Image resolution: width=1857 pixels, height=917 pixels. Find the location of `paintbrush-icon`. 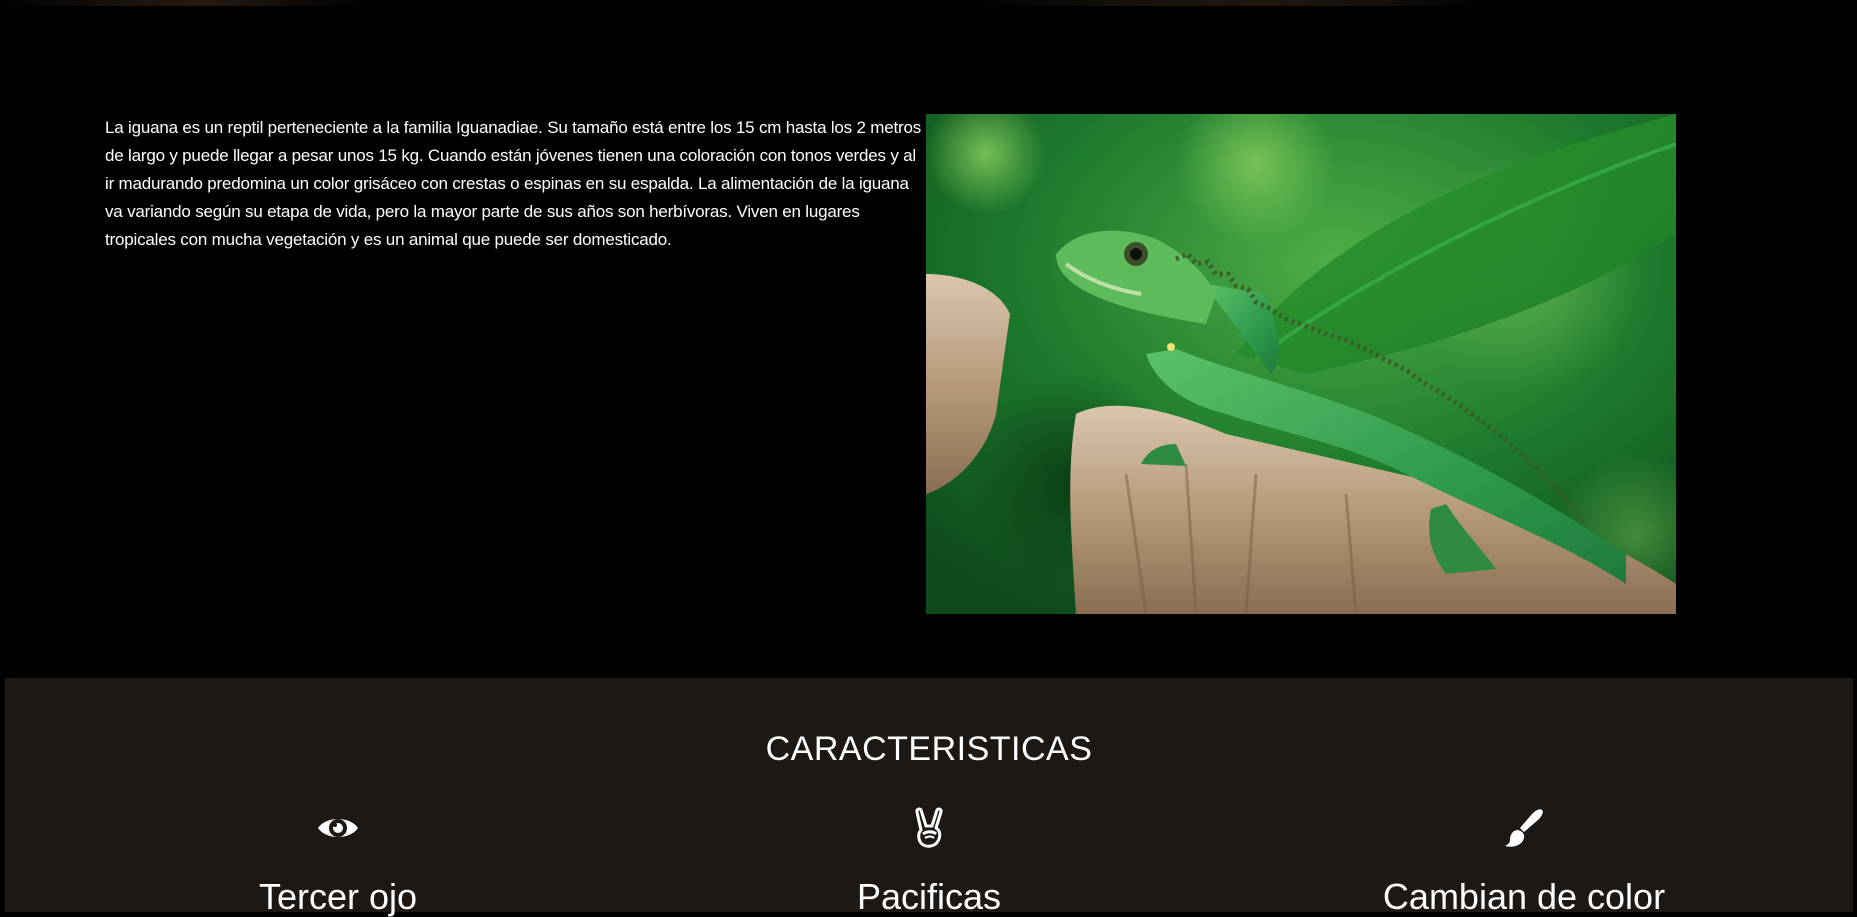

paintbrush-icon is located at coordinates (1524, 828).